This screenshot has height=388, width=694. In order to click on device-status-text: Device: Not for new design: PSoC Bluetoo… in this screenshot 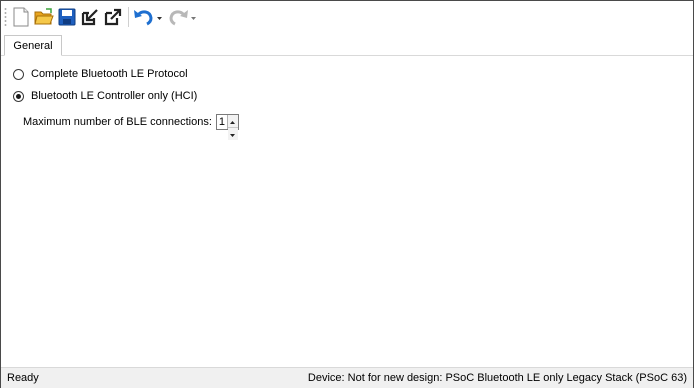, I will do `click(497, 378)`.